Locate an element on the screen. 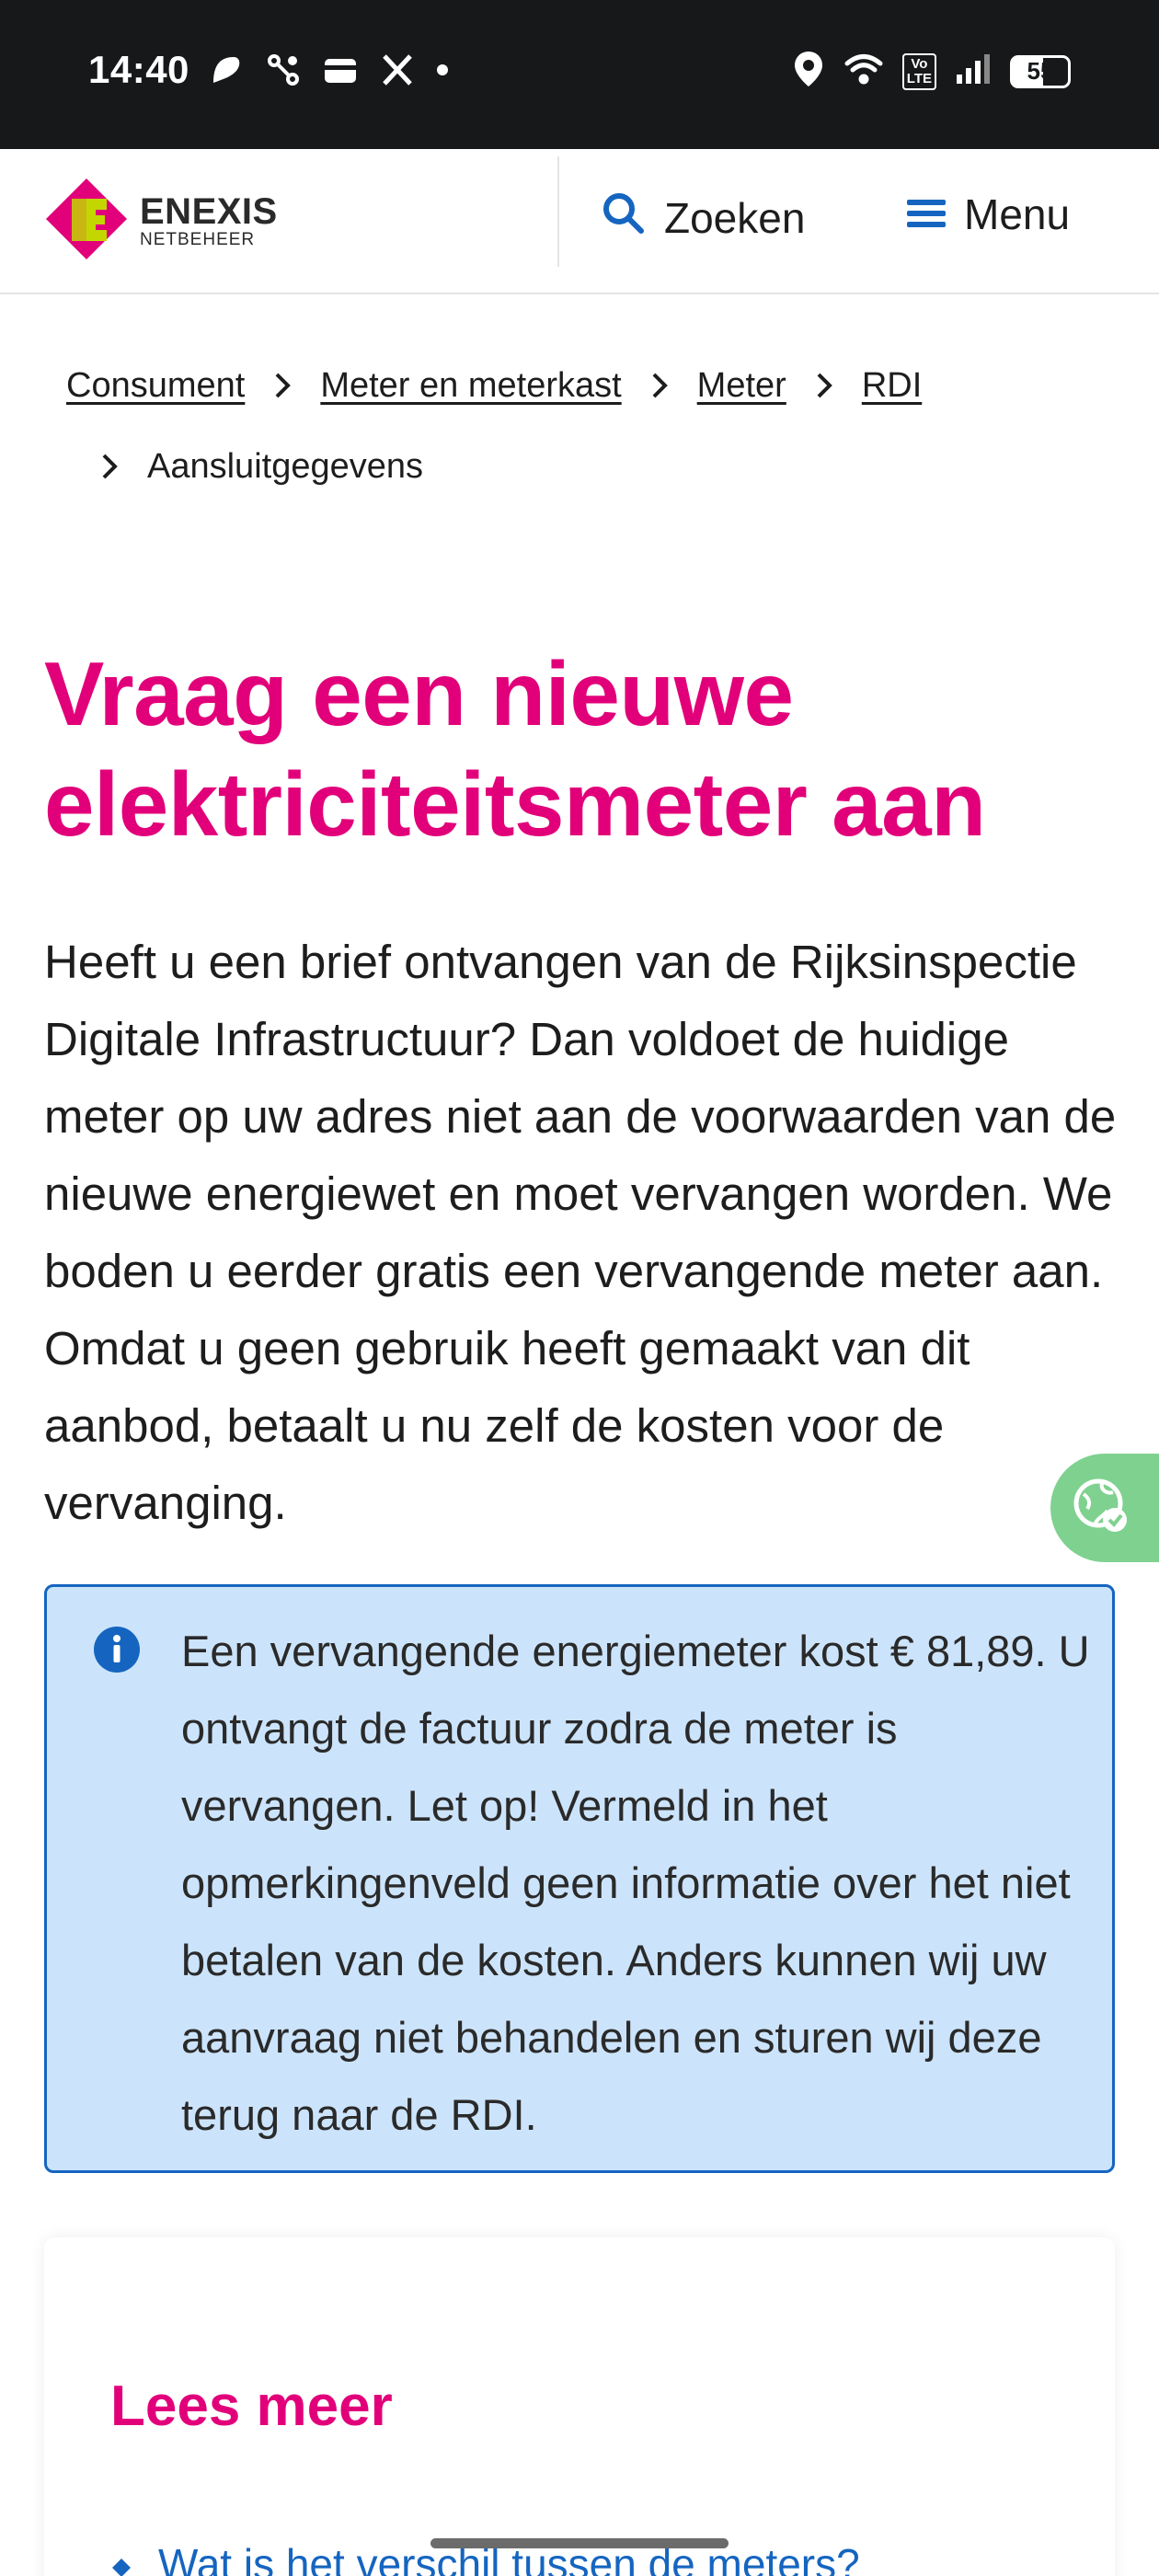 Image resolution: width=1159 pixels, height=2576 pixels. logo-text: ENEXIS NETBEHEER is located at coordinates (209, 221).